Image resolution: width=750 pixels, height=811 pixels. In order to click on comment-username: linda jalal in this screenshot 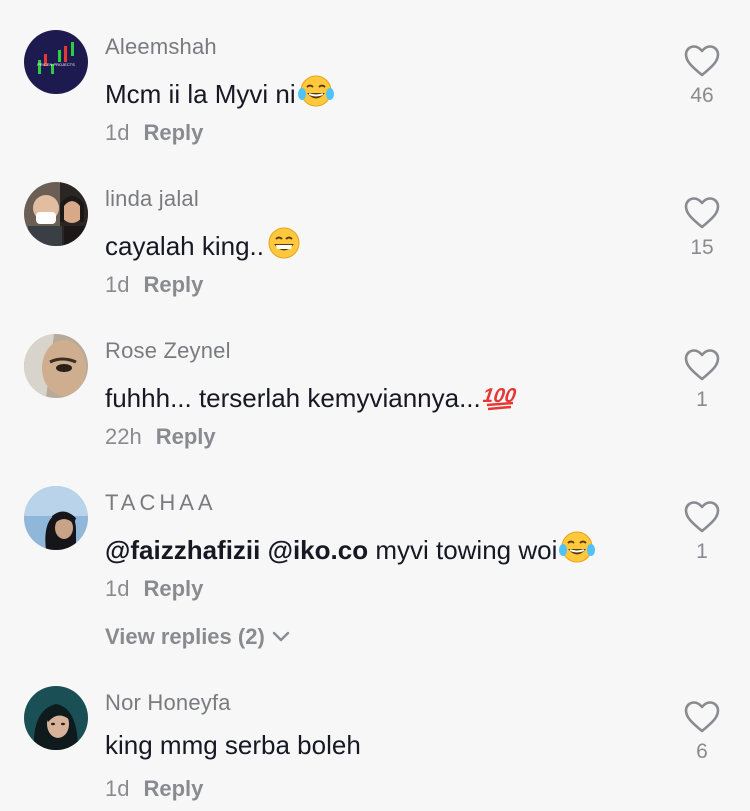, I will do `click(152, 199)`.